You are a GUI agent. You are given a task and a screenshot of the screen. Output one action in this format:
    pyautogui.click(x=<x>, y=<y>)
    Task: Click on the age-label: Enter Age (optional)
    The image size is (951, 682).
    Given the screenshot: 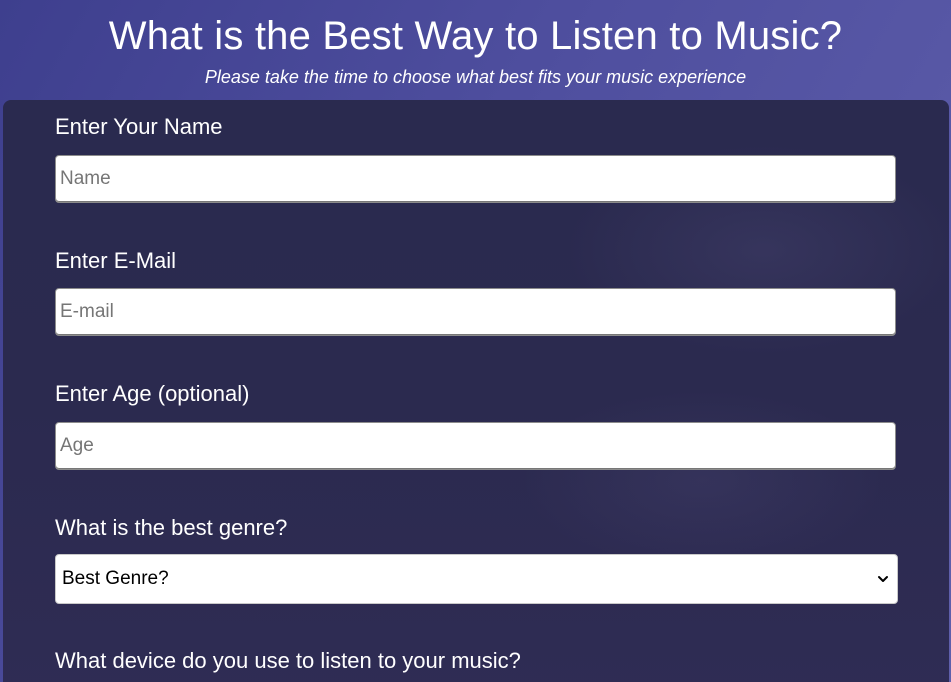 What is the action you would take?
    pyautogui.click(x=152, y=393)
    